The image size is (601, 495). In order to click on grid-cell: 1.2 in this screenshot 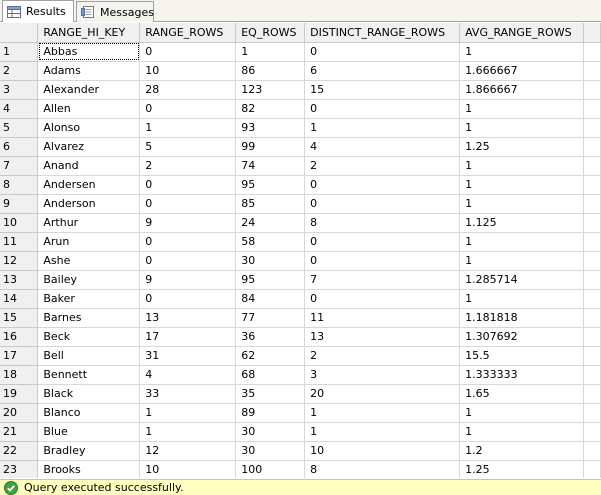, I will do `click(522, 451)`.